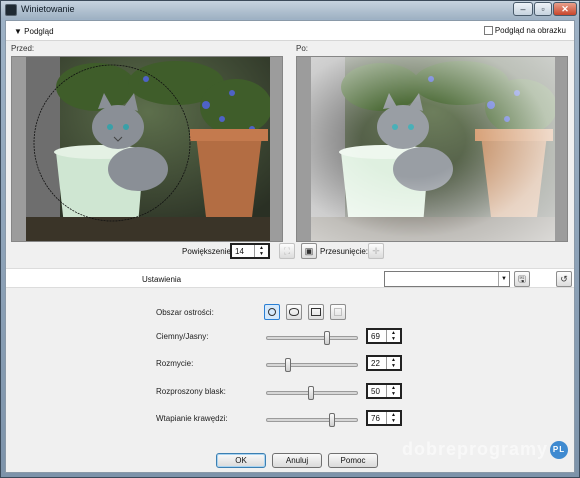  What do you see at coordinates (191, 391) in the screenshot?
I see `glow-label: Rozproszony blask:` at bounding box center [191, 391].